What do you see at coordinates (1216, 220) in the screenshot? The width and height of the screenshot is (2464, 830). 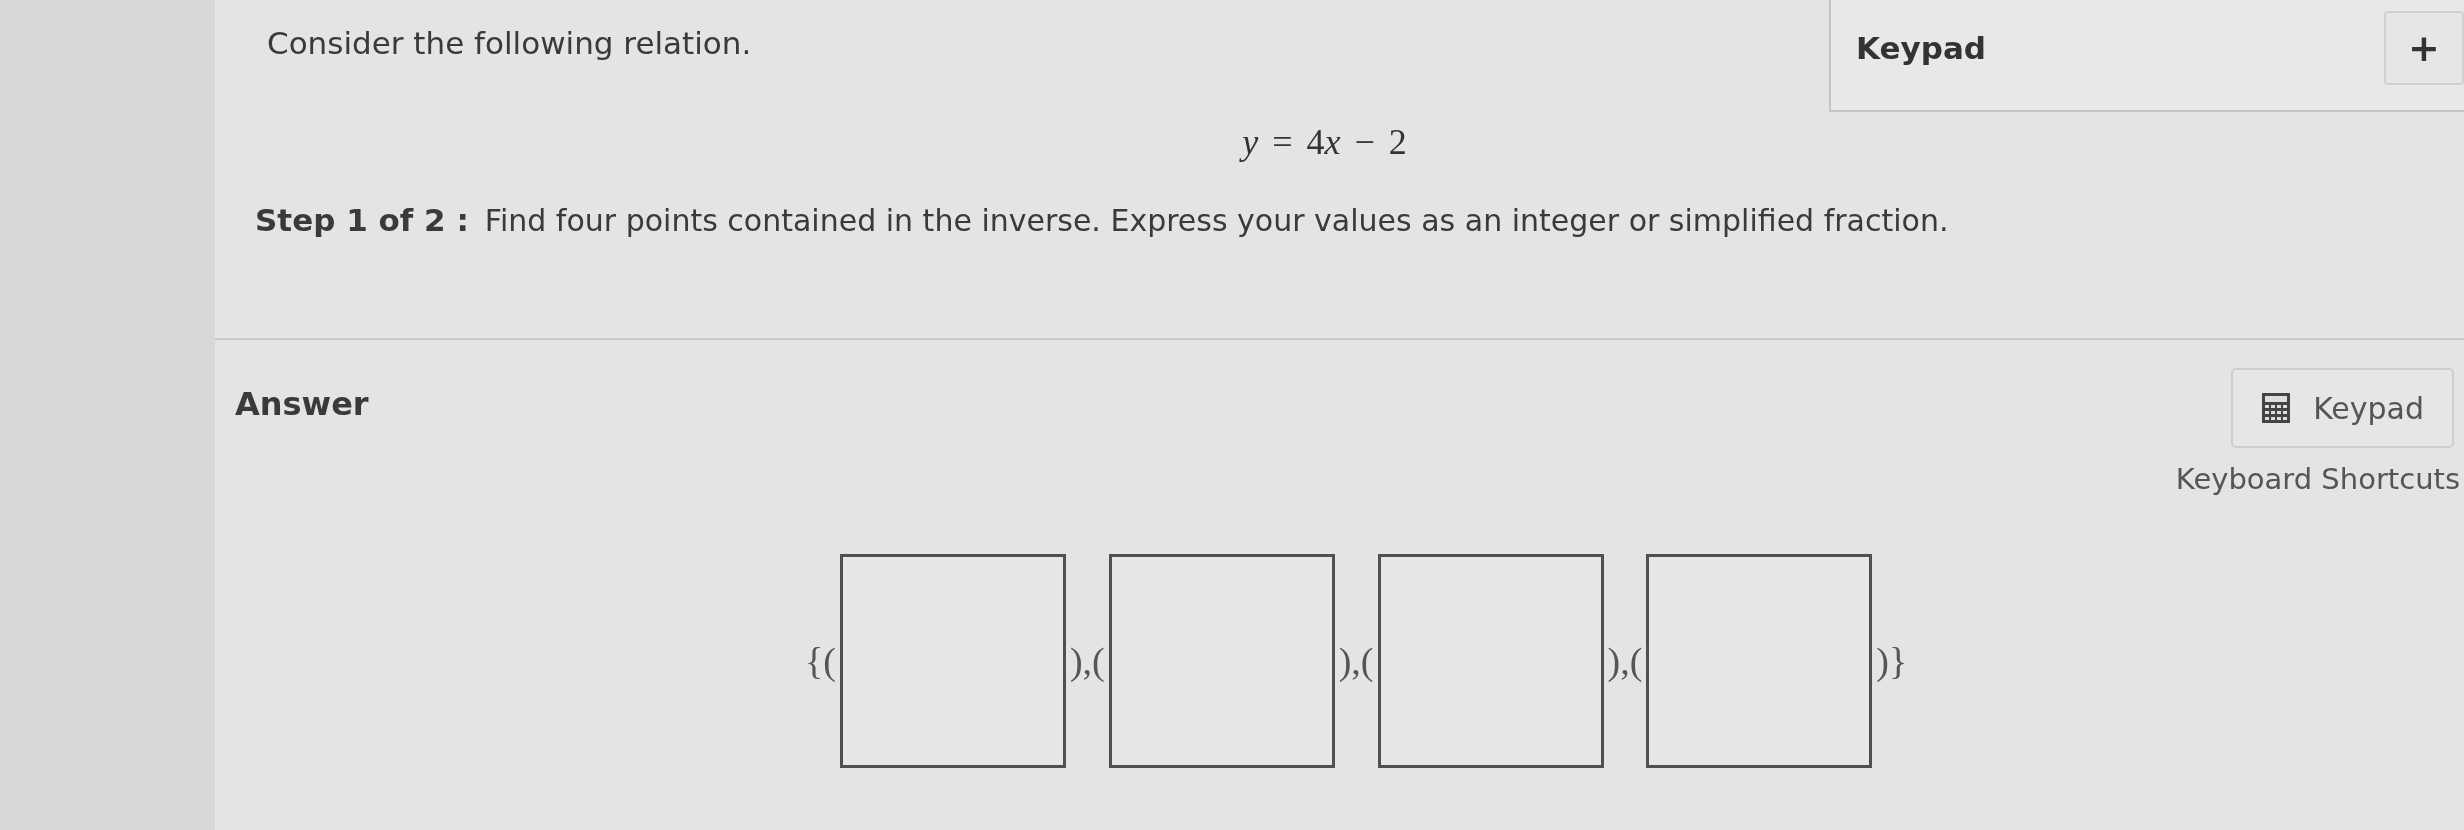 I see `step-text: Find four points contained in the inverse. Express your values as an integer or simplified fraction.` at bounding box center [1216, 220].